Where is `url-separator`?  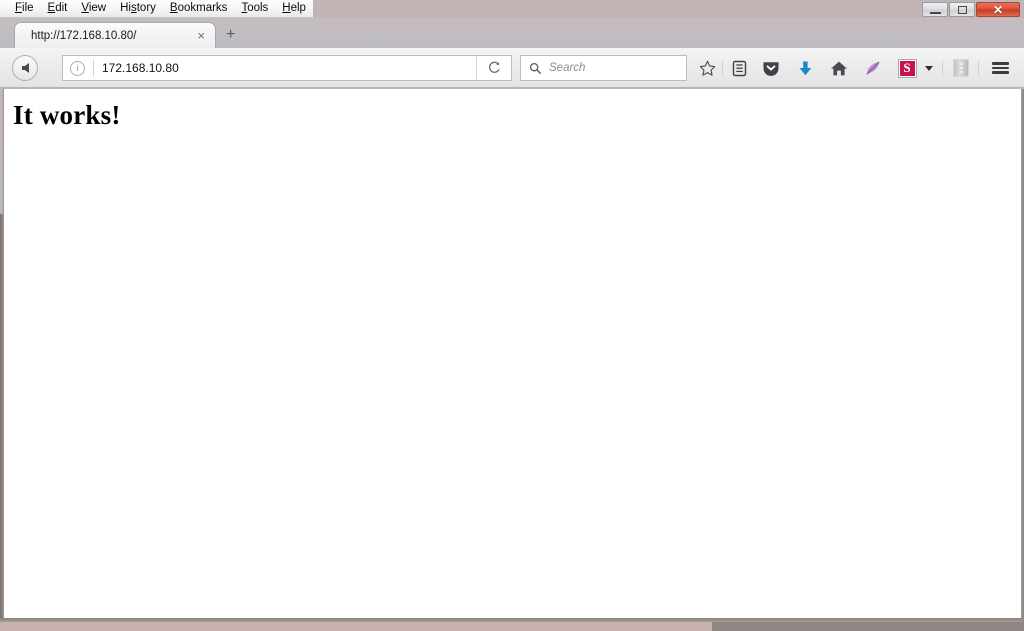 url-separator is located at coordinates (93, 68).